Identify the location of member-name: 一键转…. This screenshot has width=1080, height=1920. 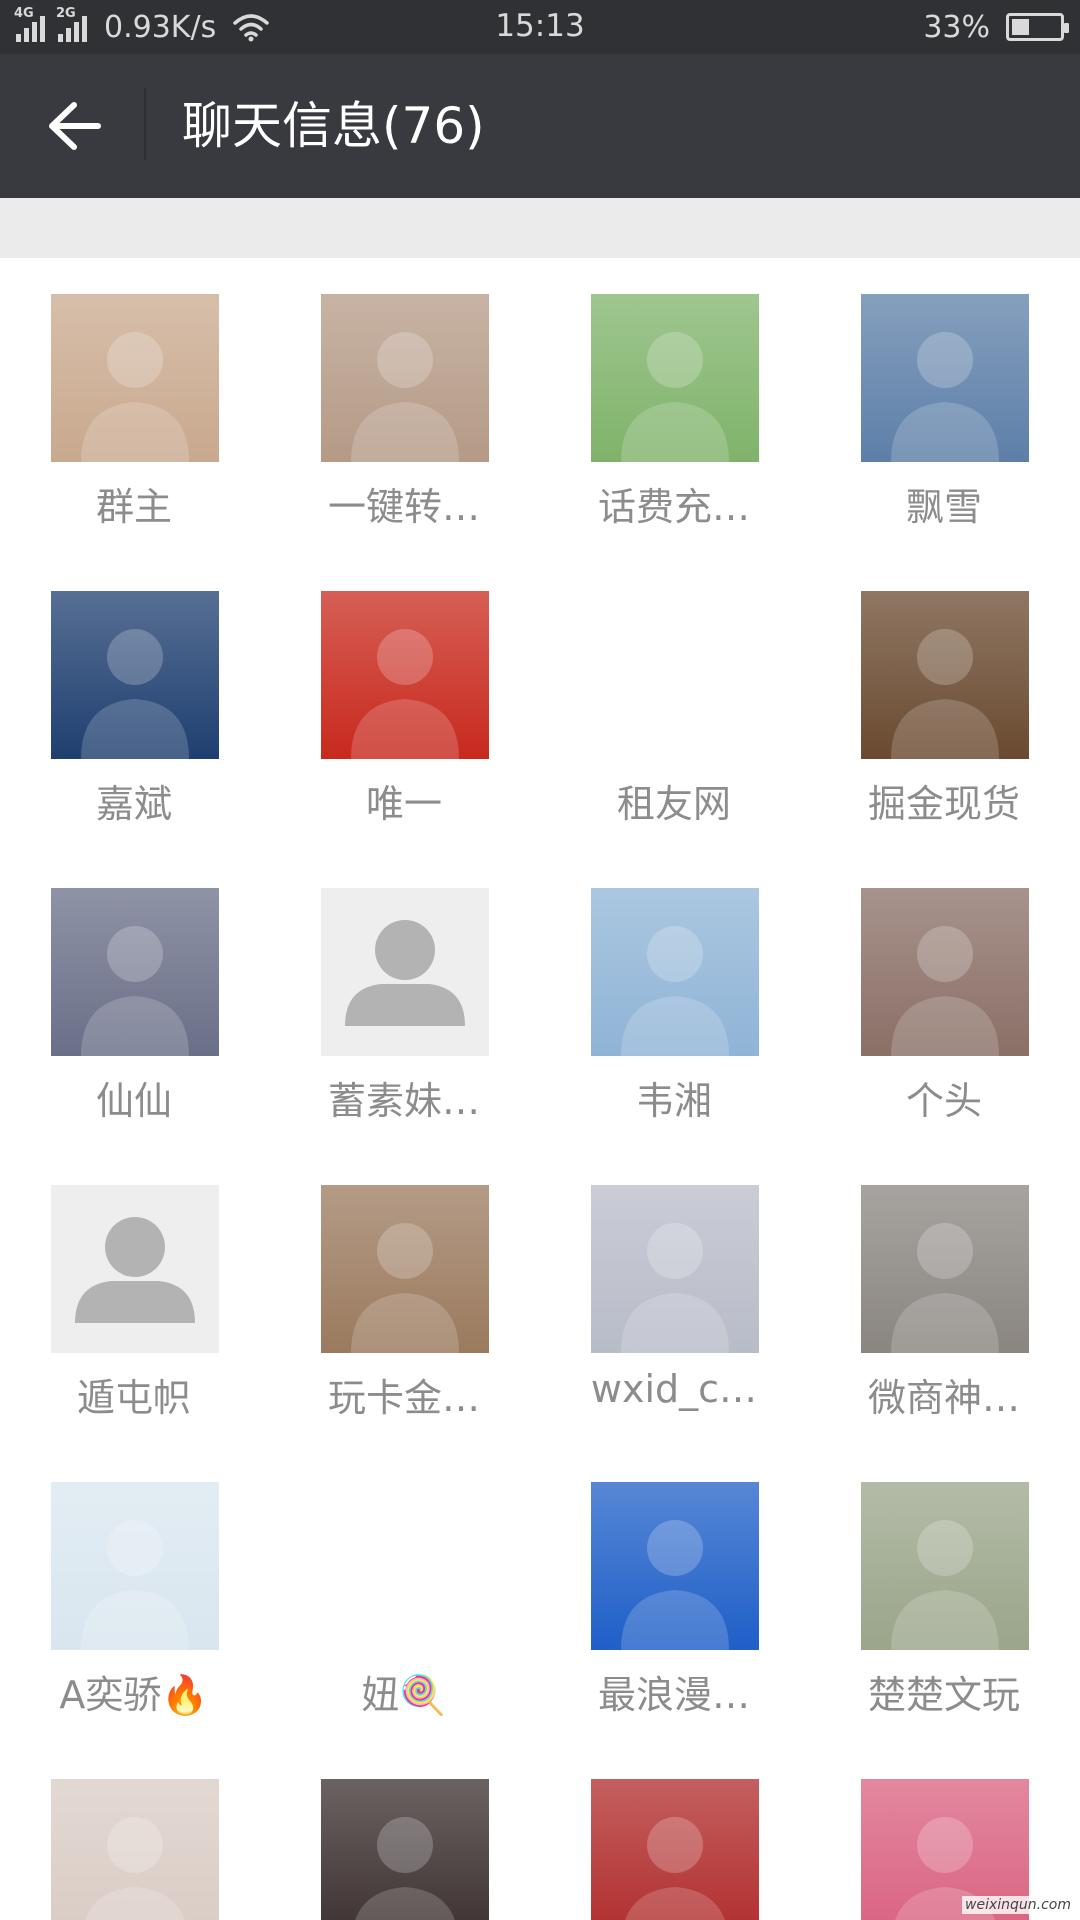
(403, 507).